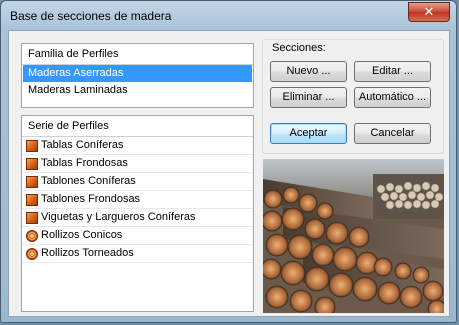  Describe the element at coordinates (137, 54) in the screenshot. I see `familia-perfiles-header: Familia de Perfiles` at that location.